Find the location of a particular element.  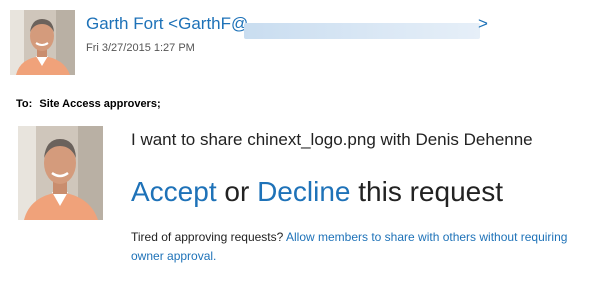

sent-timestamp: Fri 3/27/2015 1:27 PM is located at coordinates (140, 48).